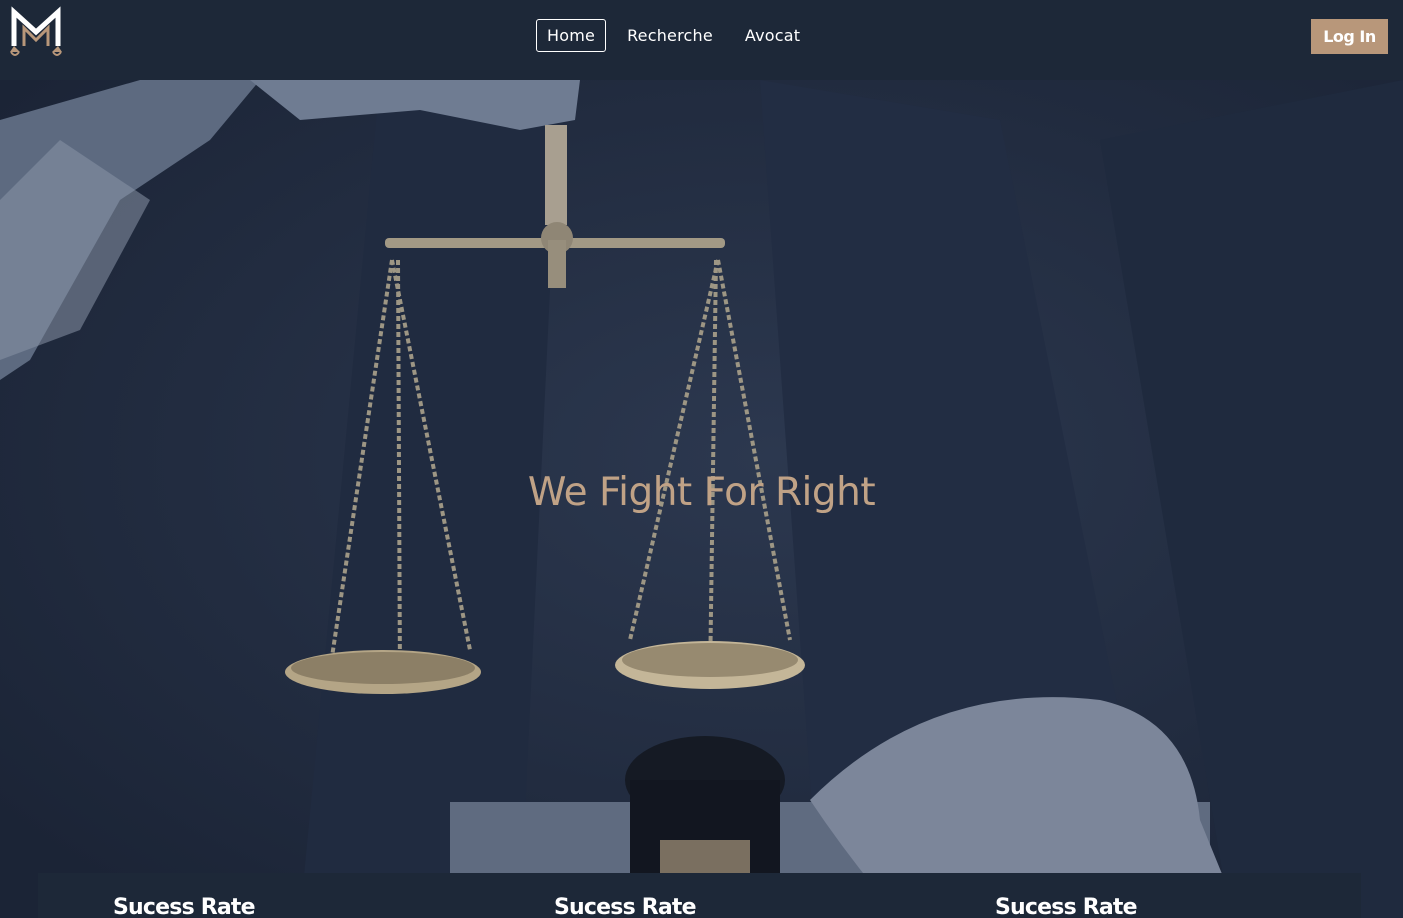  What do you see at coordinates (36, 33) in the screenshot?
I see `law-scales-m-logo-icon` at bounding box center [36, 33].